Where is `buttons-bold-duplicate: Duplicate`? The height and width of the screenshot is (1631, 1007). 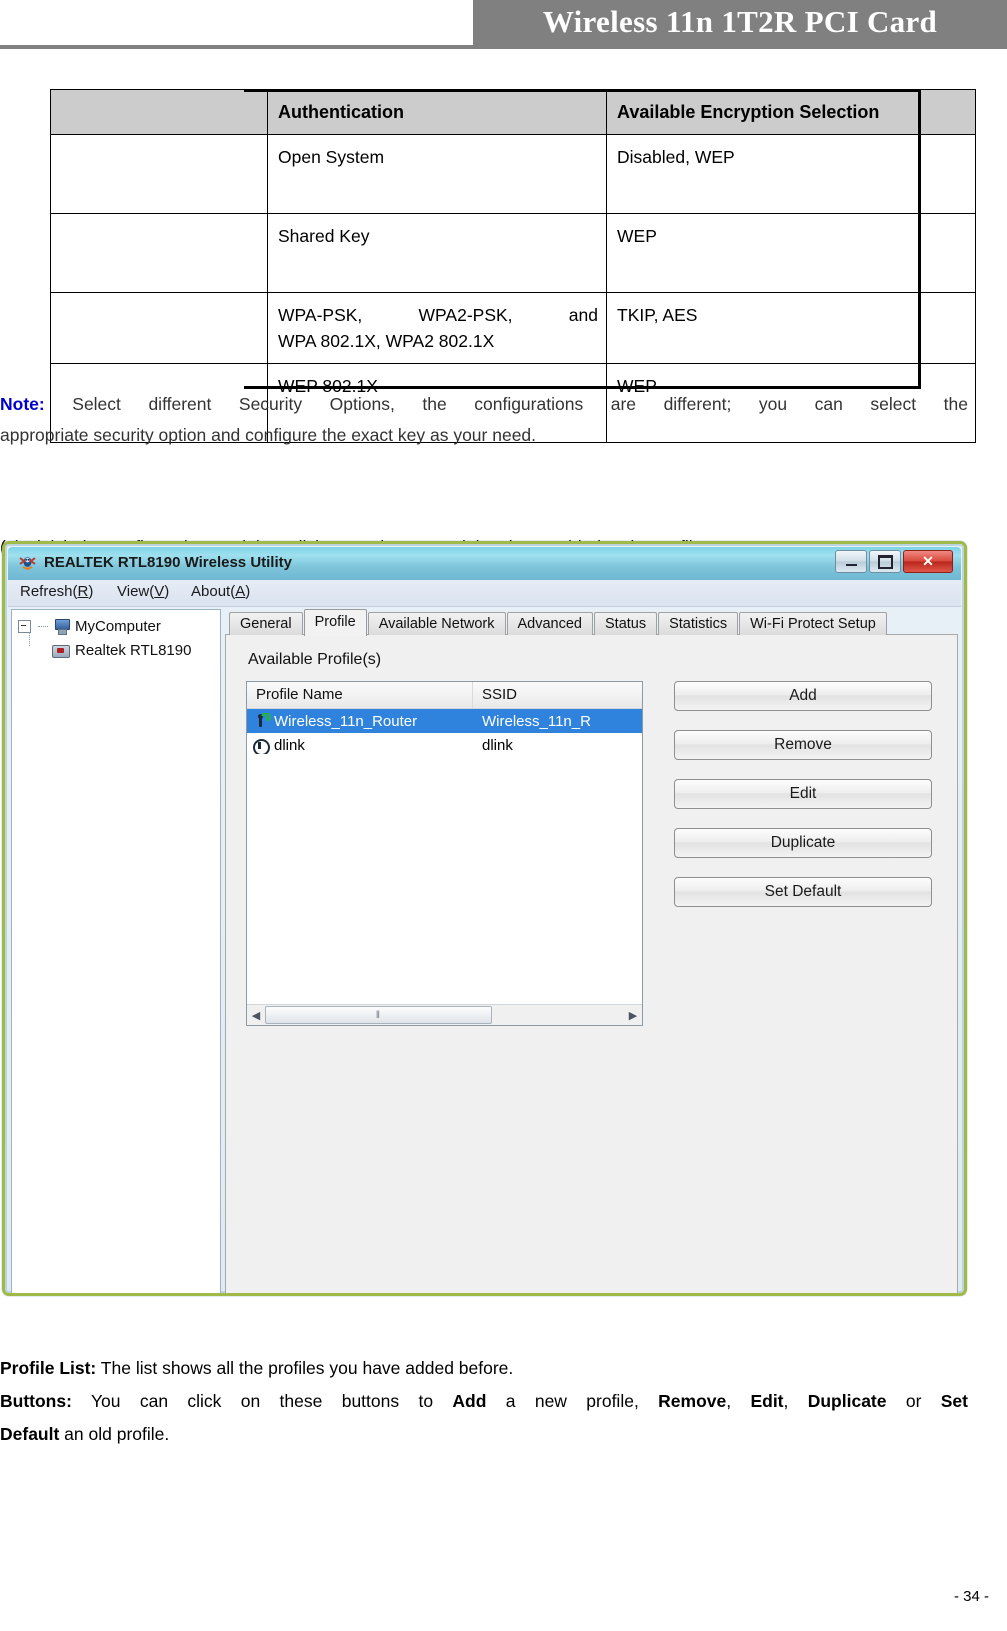
buttons-bold-duplicate: Duplicate is located at coordinates (847, 1401).